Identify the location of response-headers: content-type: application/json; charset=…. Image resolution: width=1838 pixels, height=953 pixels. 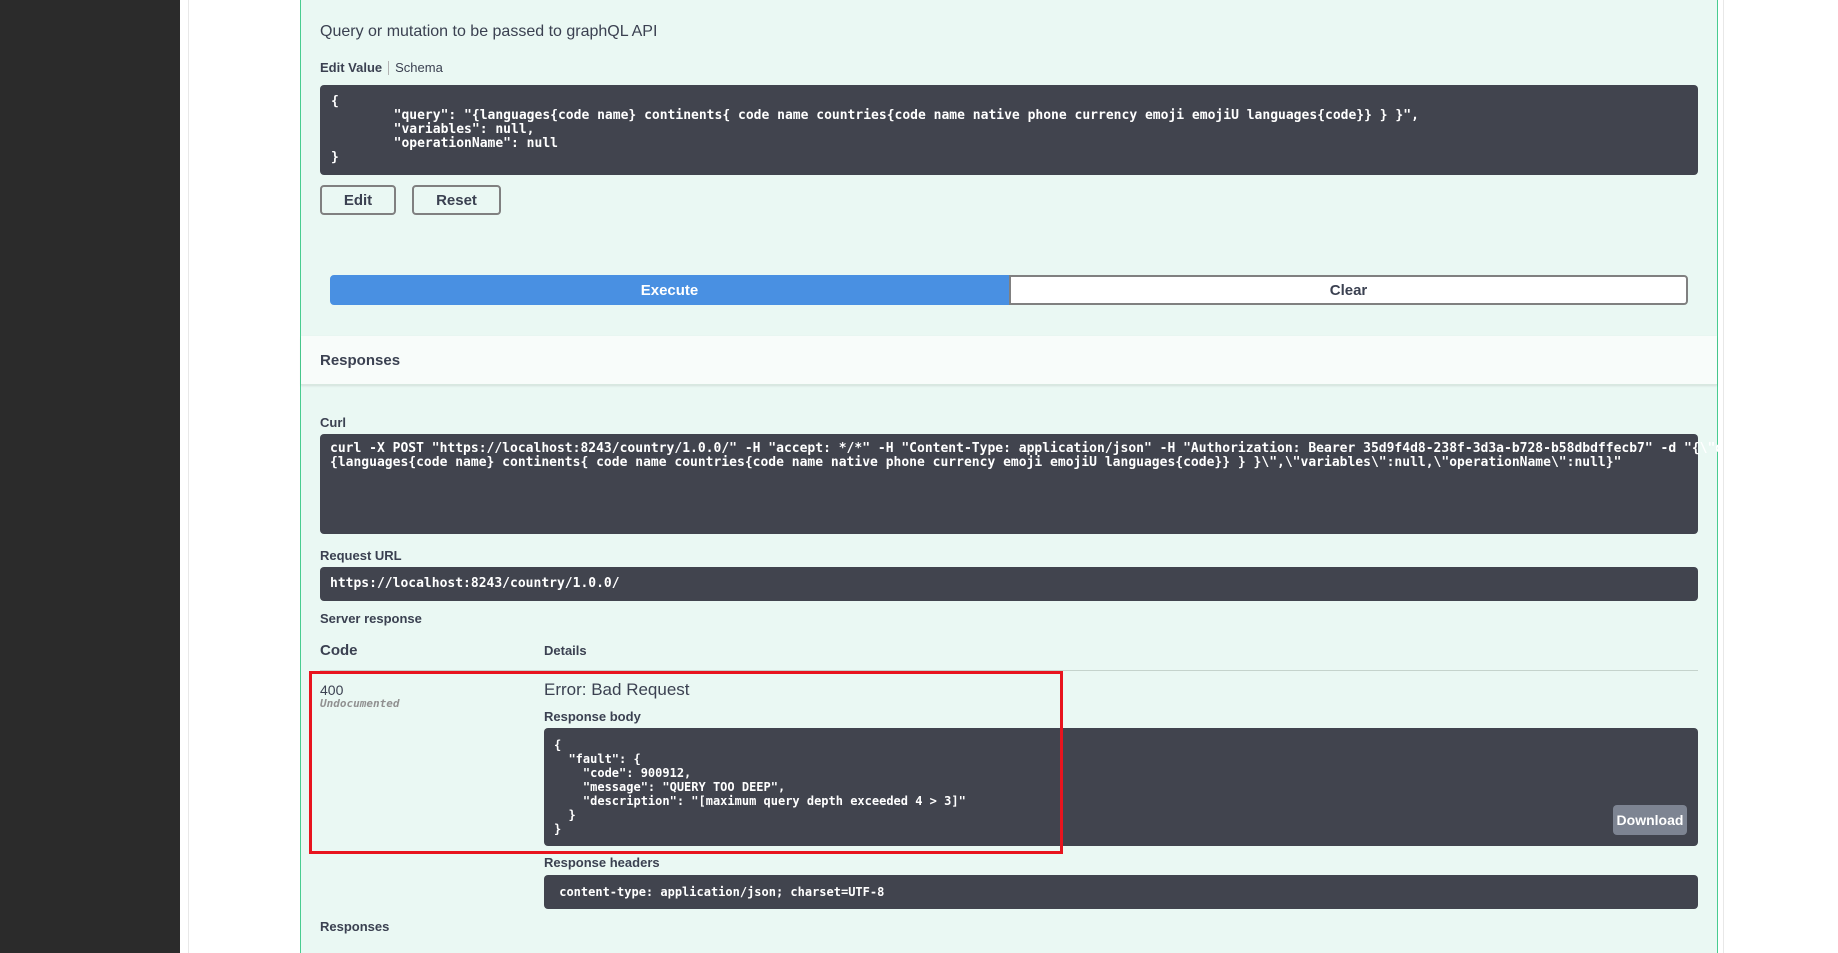
(1121, 892).